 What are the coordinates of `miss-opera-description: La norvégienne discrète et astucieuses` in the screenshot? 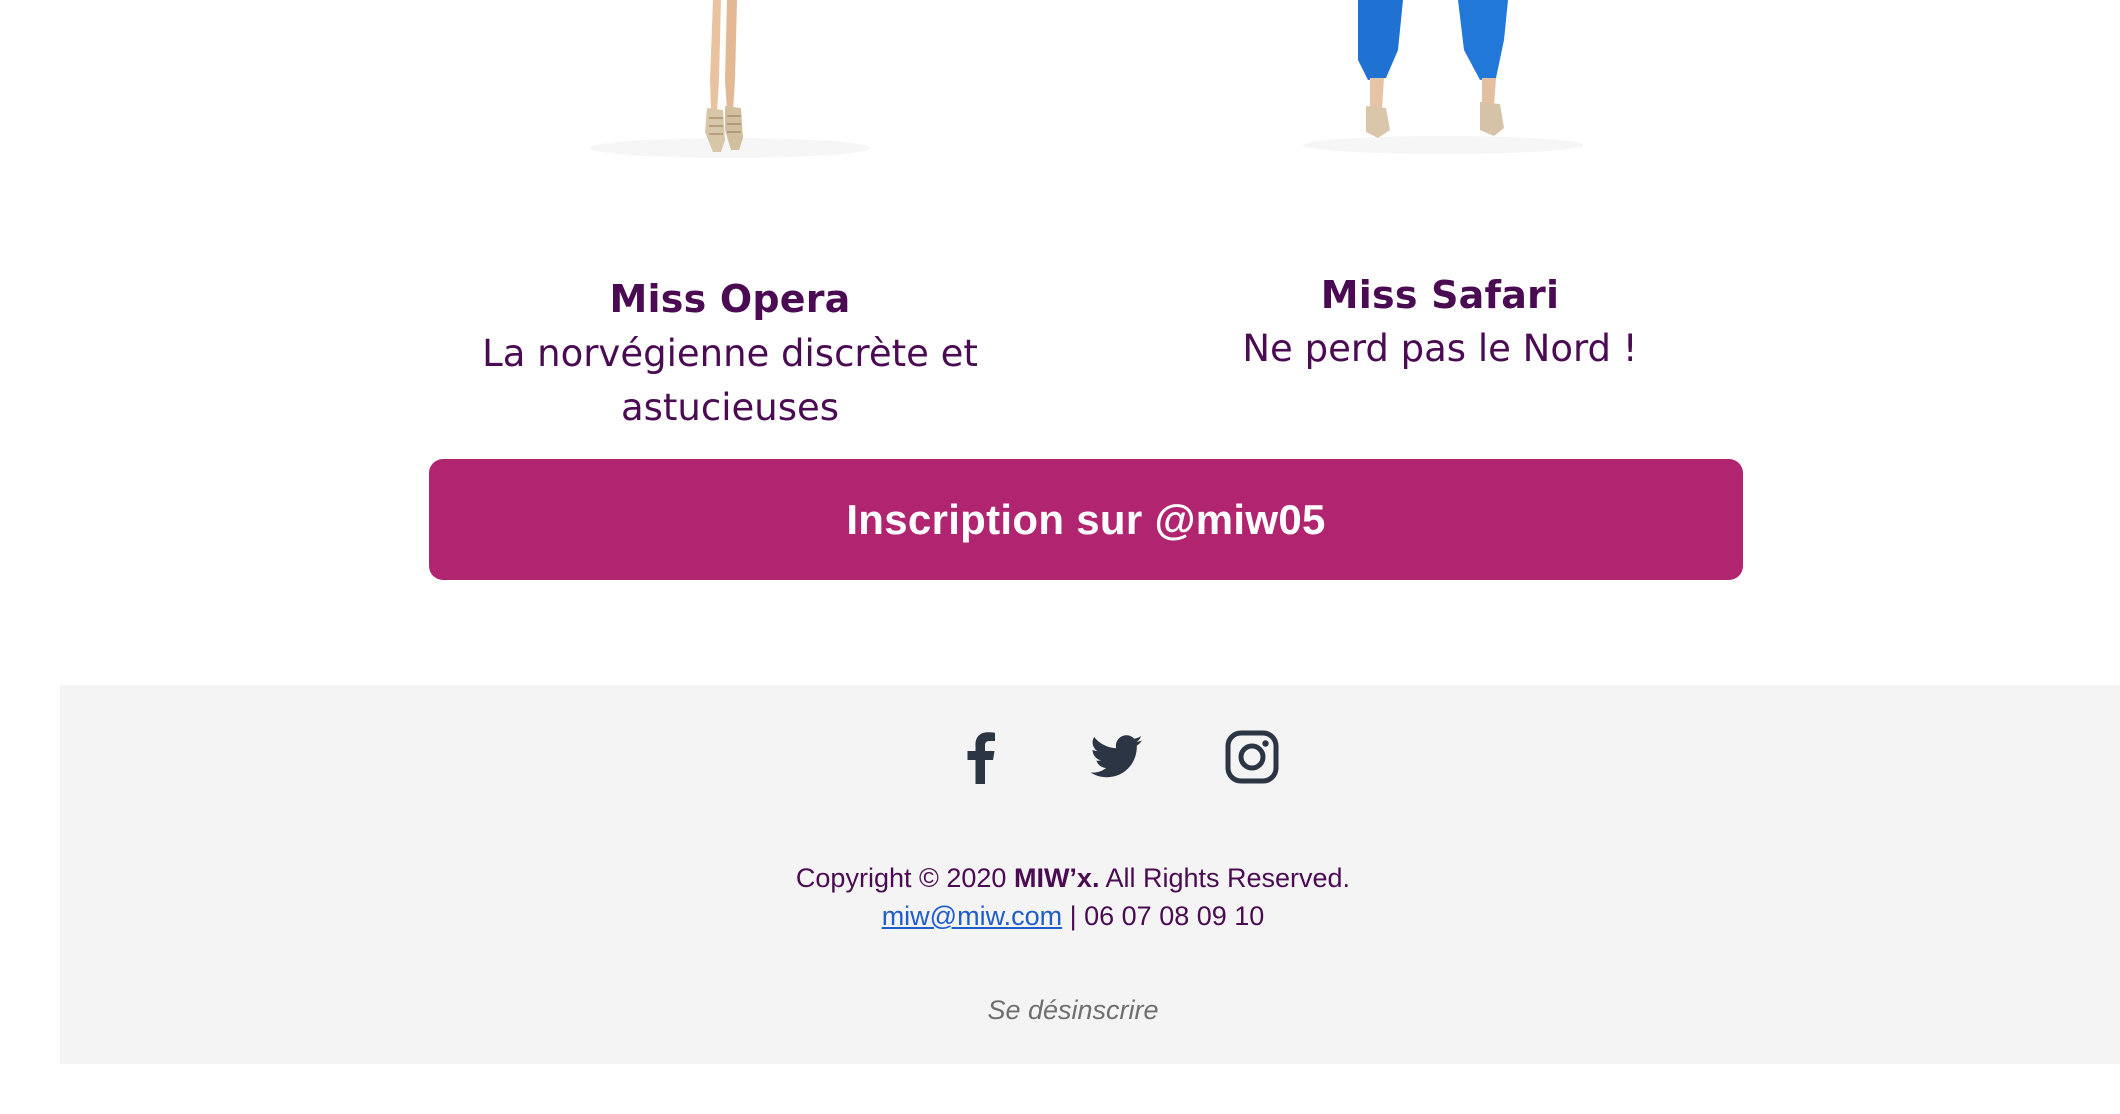 It's located at (730, 381).